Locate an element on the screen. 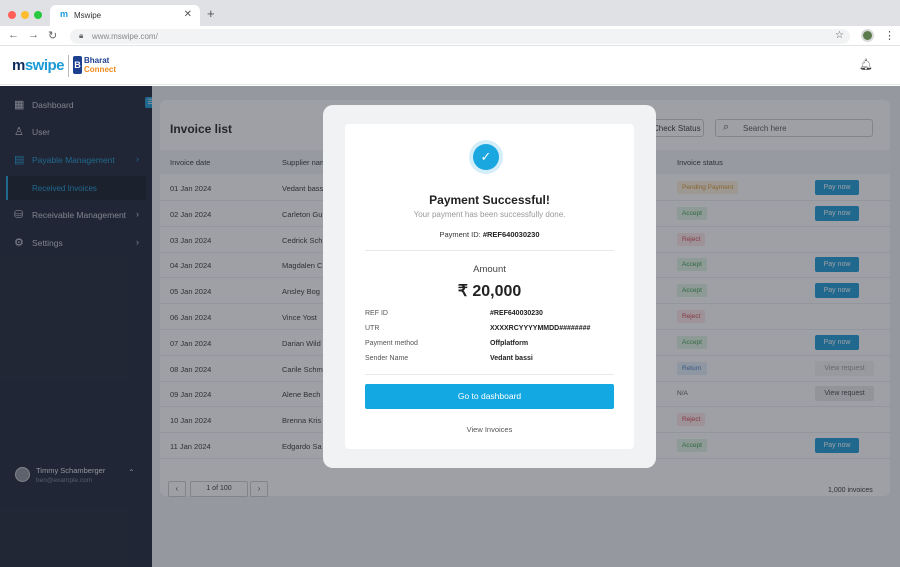  lock-icon: 🔒︎ is located at coordinates (81, 35).